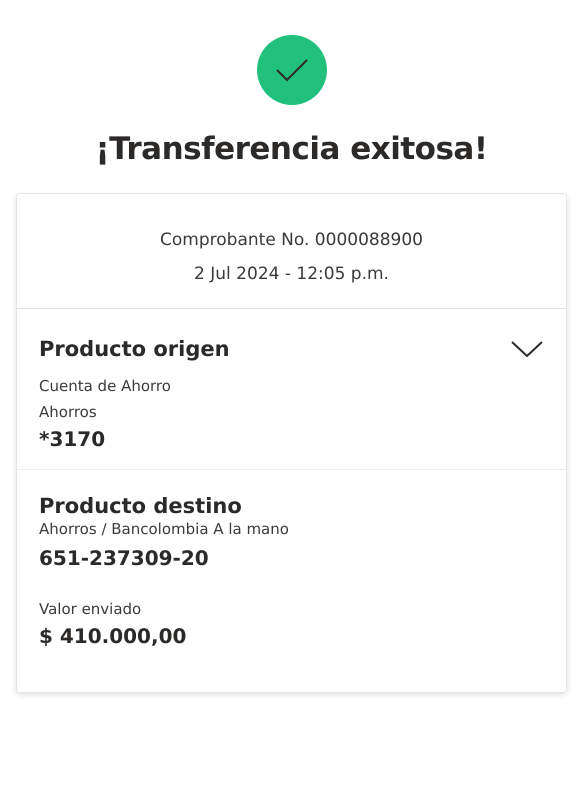 The height and width of the screenshot is (796, 583). Describe the element at coordinates (113, 636) in the screenshot. I see `amount-value: $ 410.000,00` at that location.